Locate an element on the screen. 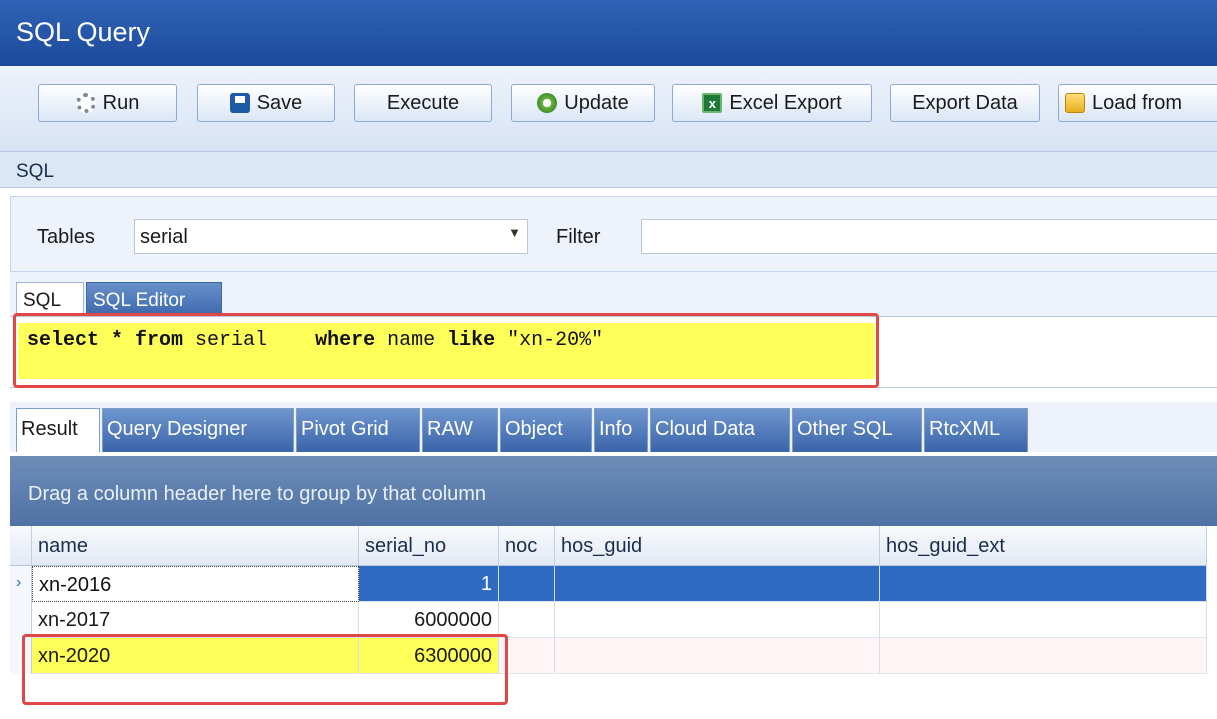  tab-pivot-grid: Pivot Grid is located at coordinates (358, 430).